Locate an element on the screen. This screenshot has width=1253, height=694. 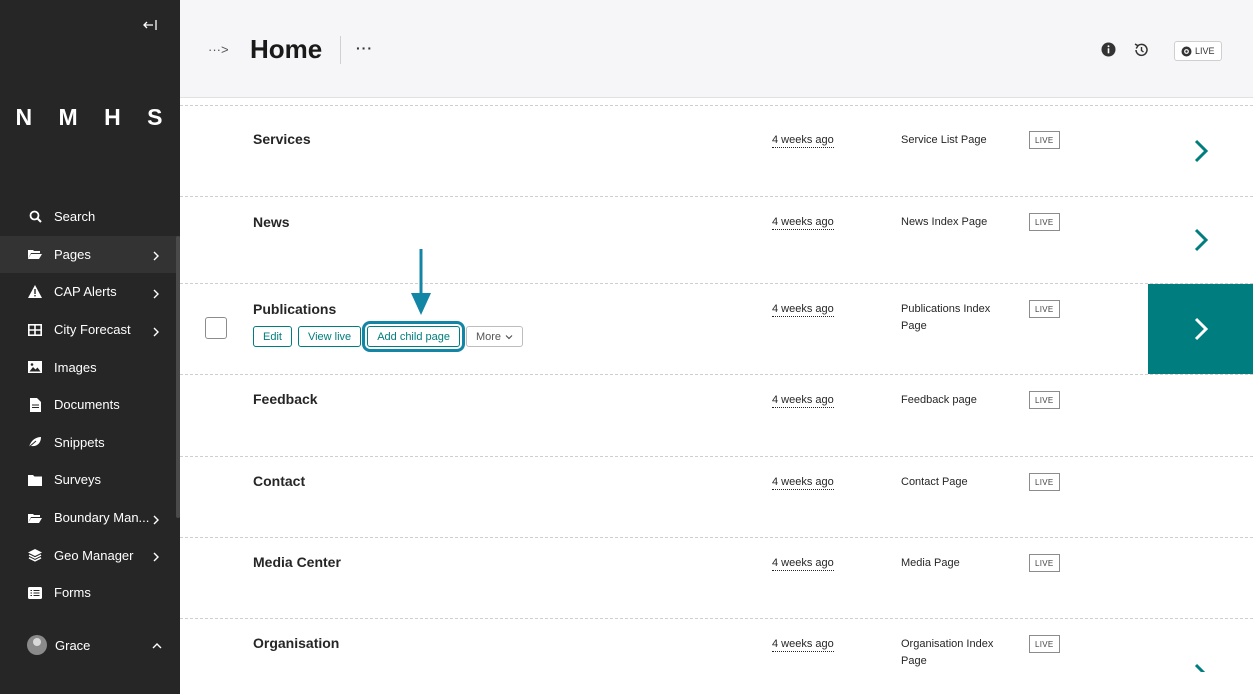
view-live-button: View live is located at coordinates (329, 336).